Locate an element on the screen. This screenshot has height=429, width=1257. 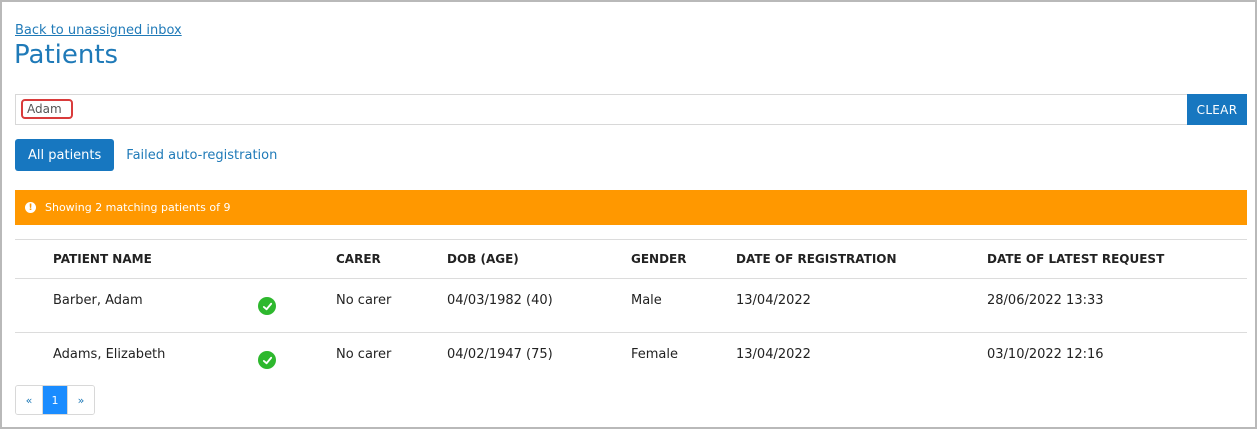
back-to-inbox-link: Back to unassigned inbox is located at coordinates (98, 30).